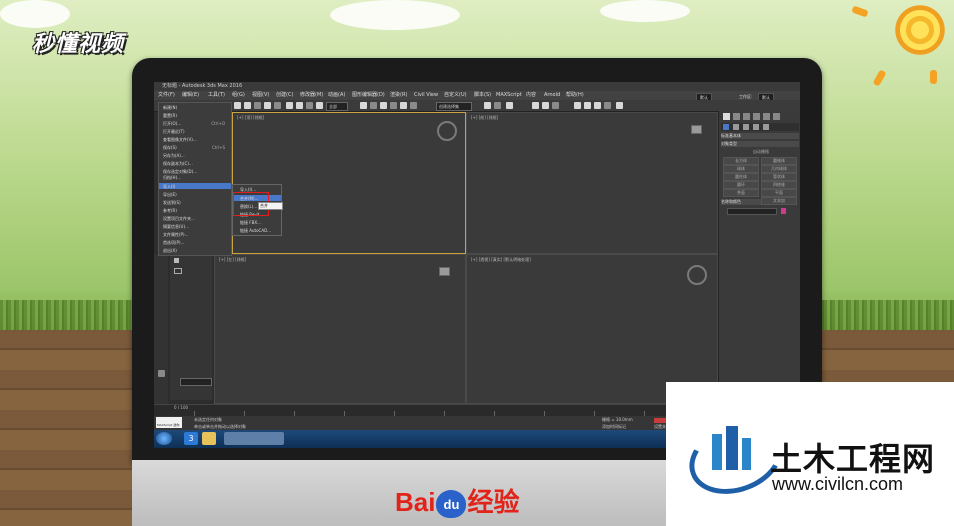 The image size is (954, 526). Describe the element at coordinates (482, 95) in the screenshot. I see `menu-item: 脚本(S)` at that location.